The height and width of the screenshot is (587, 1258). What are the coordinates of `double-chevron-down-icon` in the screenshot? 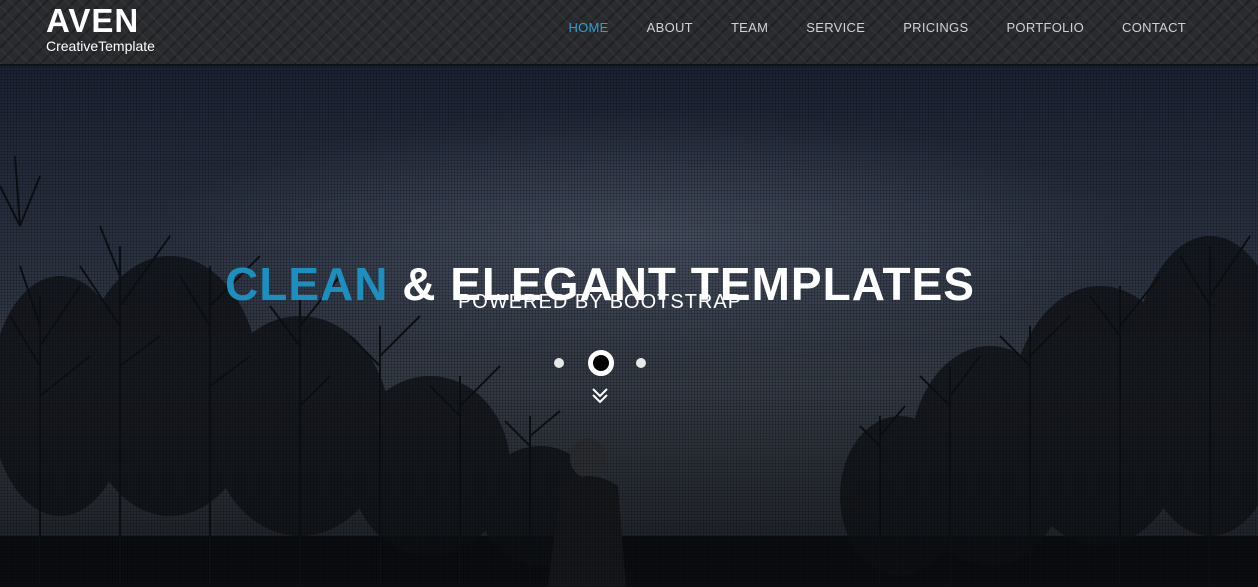 It's located at (600, 396).